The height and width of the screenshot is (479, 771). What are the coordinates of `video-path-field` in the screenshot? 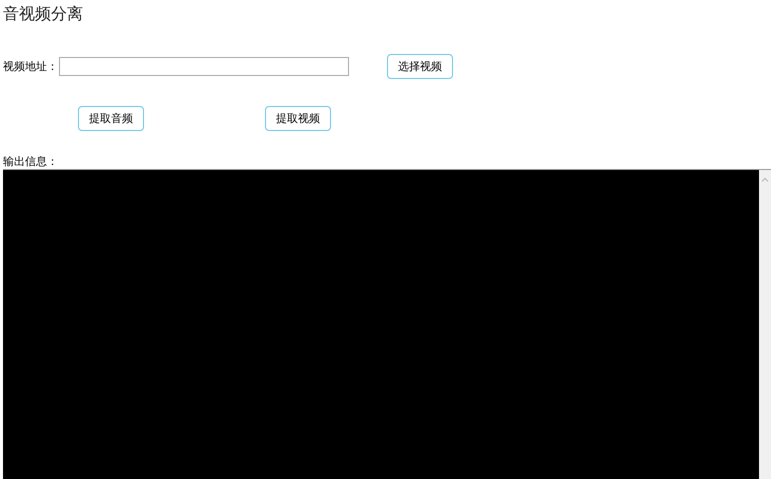 It's located at (204, 66).